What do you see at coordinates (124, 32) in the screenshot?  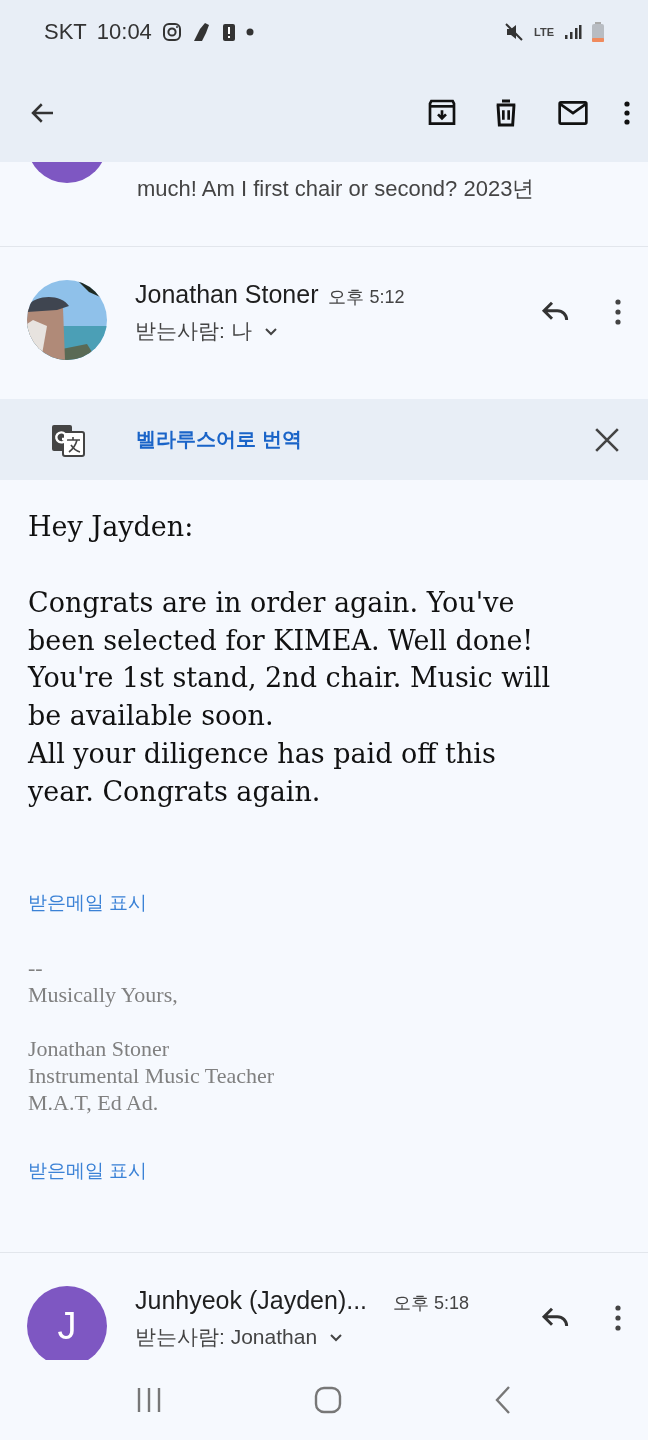 I see `clock: 10:04` at bounding box center [124, 32].